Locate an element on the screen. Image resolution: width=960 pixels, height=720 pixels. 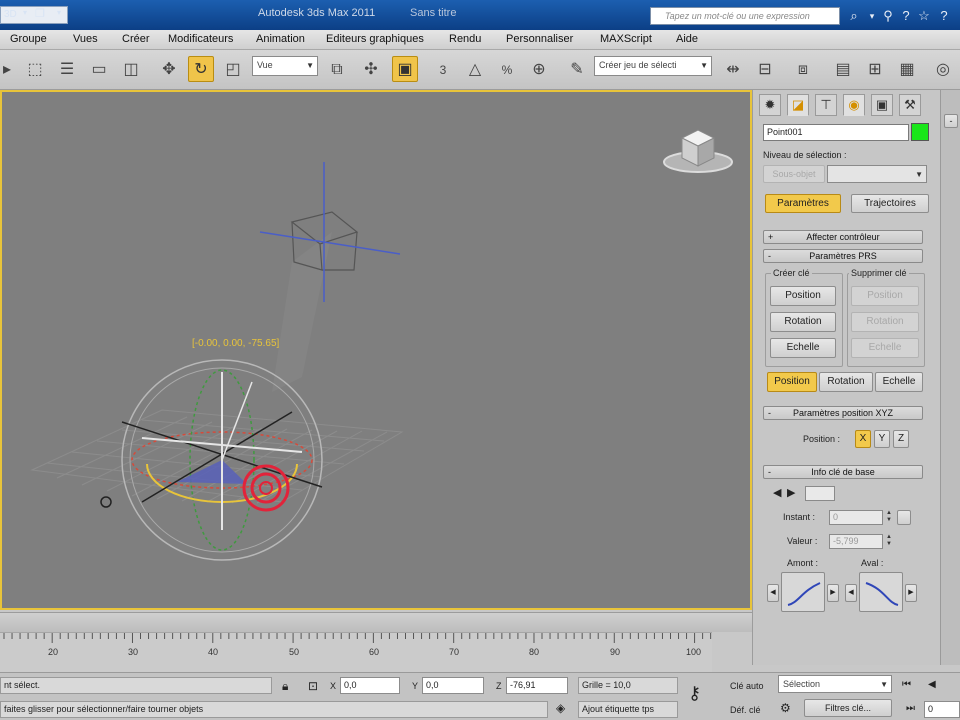
rollout-position-xyz: - Paramètres position XYZ is located at coordinates (843, 413).